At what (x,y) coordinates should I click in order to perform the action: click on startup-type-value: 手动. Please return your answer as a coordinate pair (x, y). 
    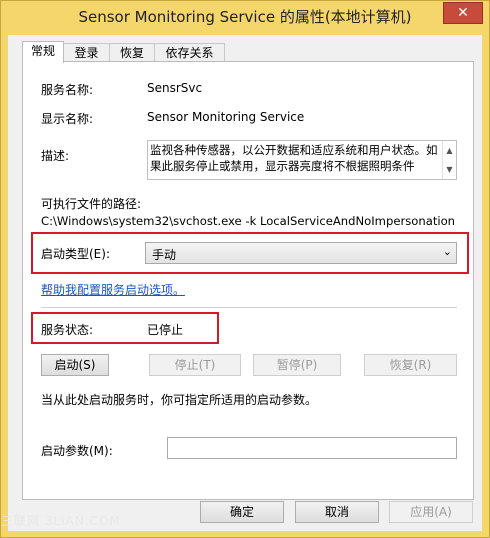
    Looking at the image, I should click on (164, 255).